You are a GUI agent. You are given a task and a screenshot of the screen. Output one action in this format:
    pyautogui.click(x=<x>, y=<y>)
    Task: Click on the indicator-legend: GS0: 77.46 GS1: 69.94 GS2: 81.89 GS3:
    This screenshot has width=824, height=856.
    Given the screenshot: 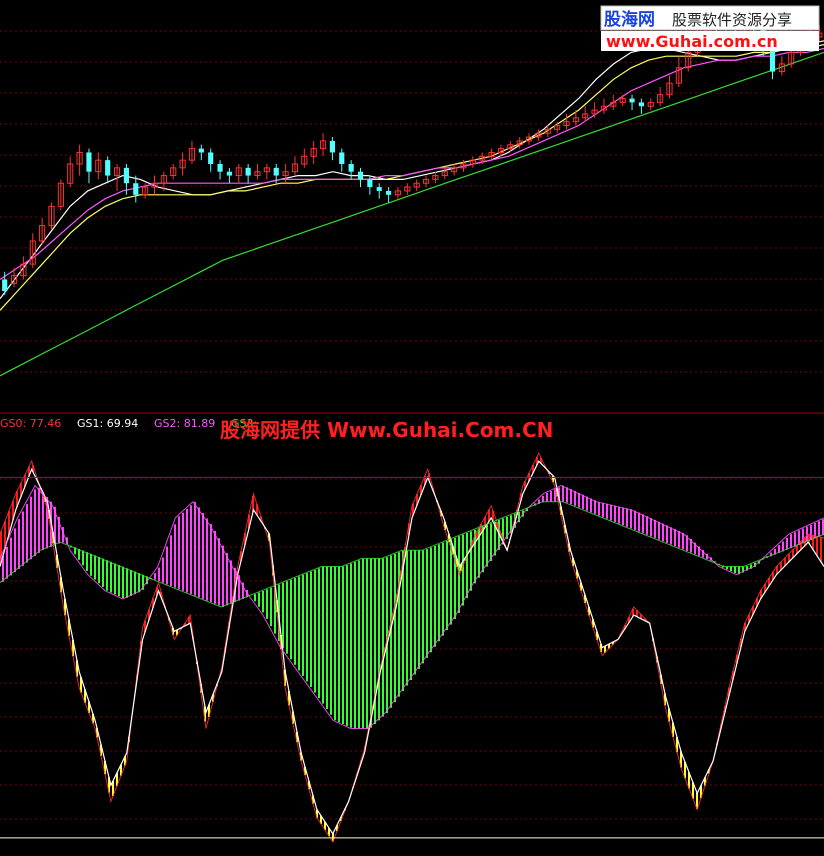 What is the action you would take?
    pyautogui.click(x=128, y=423)
    